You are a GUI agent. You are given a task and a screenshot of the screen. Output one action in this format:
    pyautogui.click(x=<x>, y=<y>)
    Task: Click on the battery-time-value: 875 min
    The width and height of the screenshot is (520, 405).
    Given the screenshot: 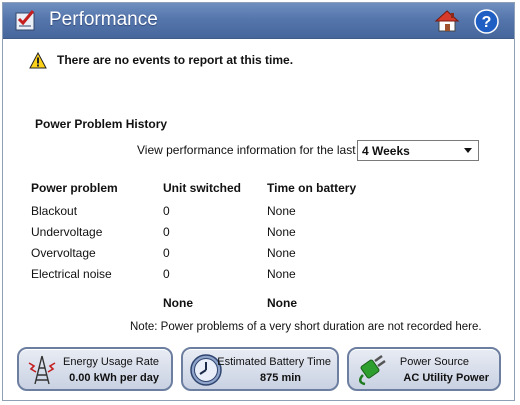 What is the action you would take?
    pyautogui.click(x=280, y=378)
    